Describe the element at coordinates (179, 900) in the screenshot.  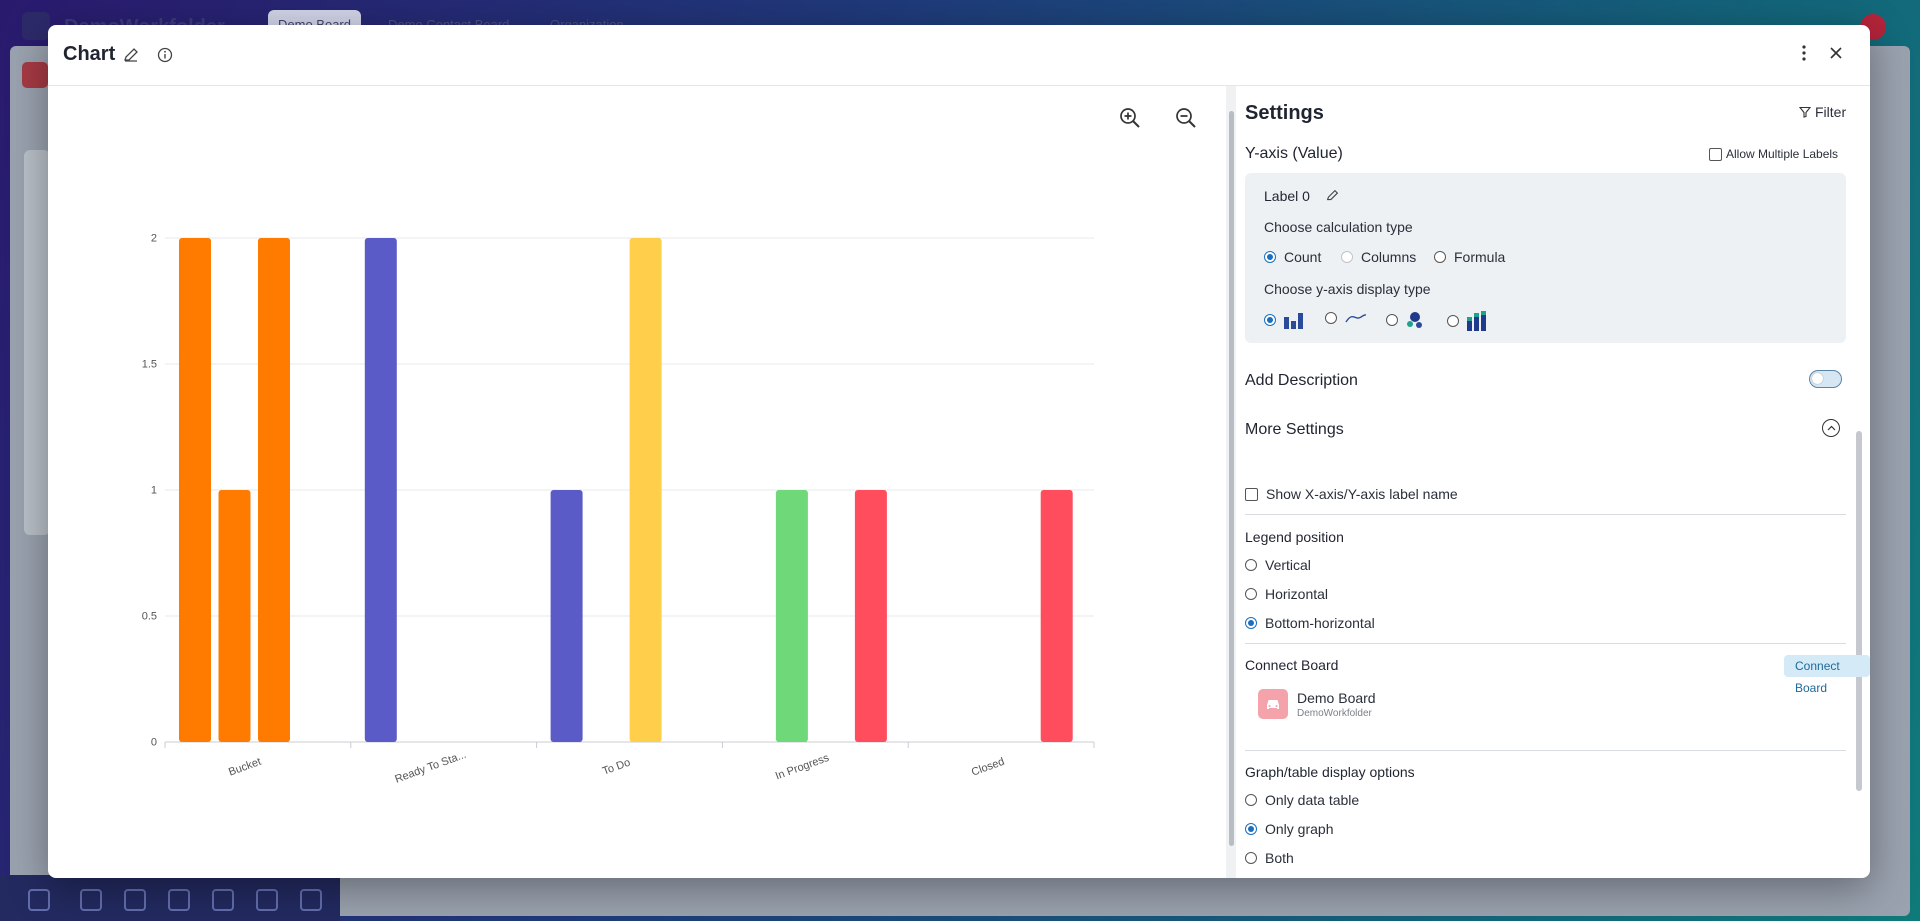
I see `id-card-icon` at that location.